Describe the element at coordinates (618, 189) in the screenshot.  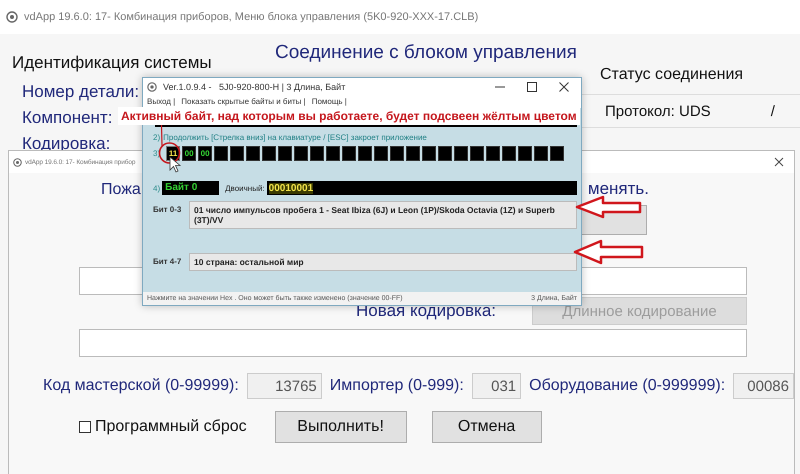
I see `prompt-text: менять.` at that location.